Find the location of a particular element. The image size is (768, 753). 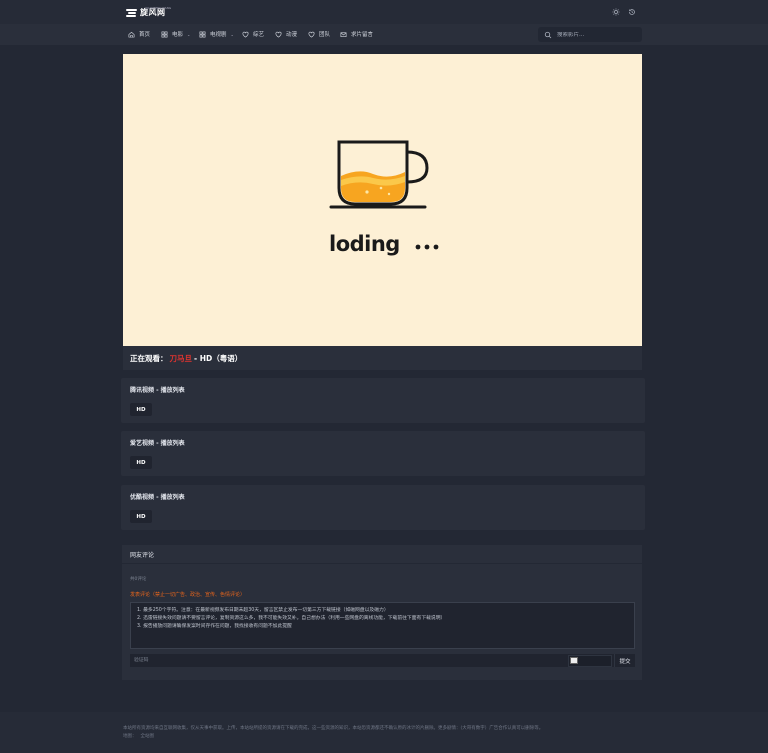

home-icon is located at coordinates (131, 34).